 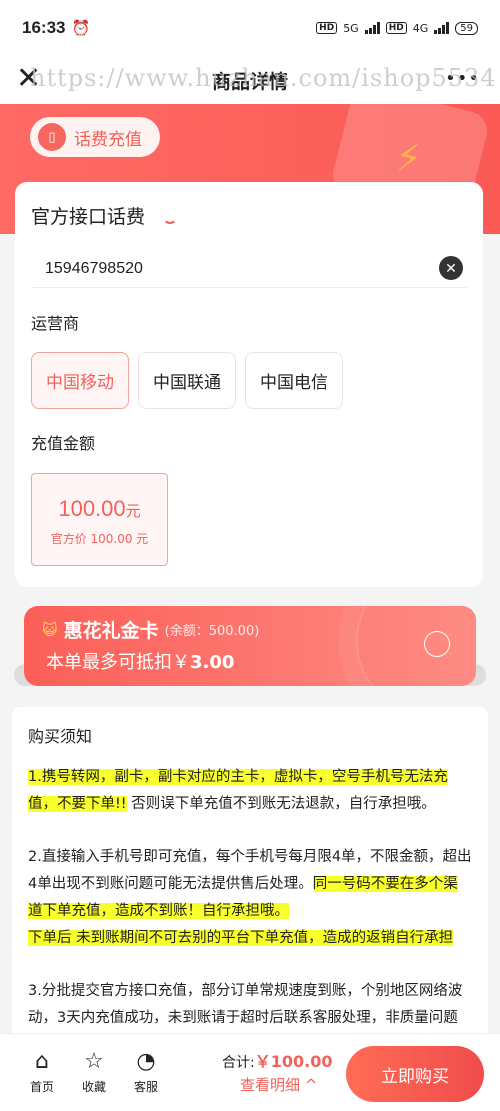 I want to click on topup-badge: ▯ 话费充值, so click(x=95, y=137).